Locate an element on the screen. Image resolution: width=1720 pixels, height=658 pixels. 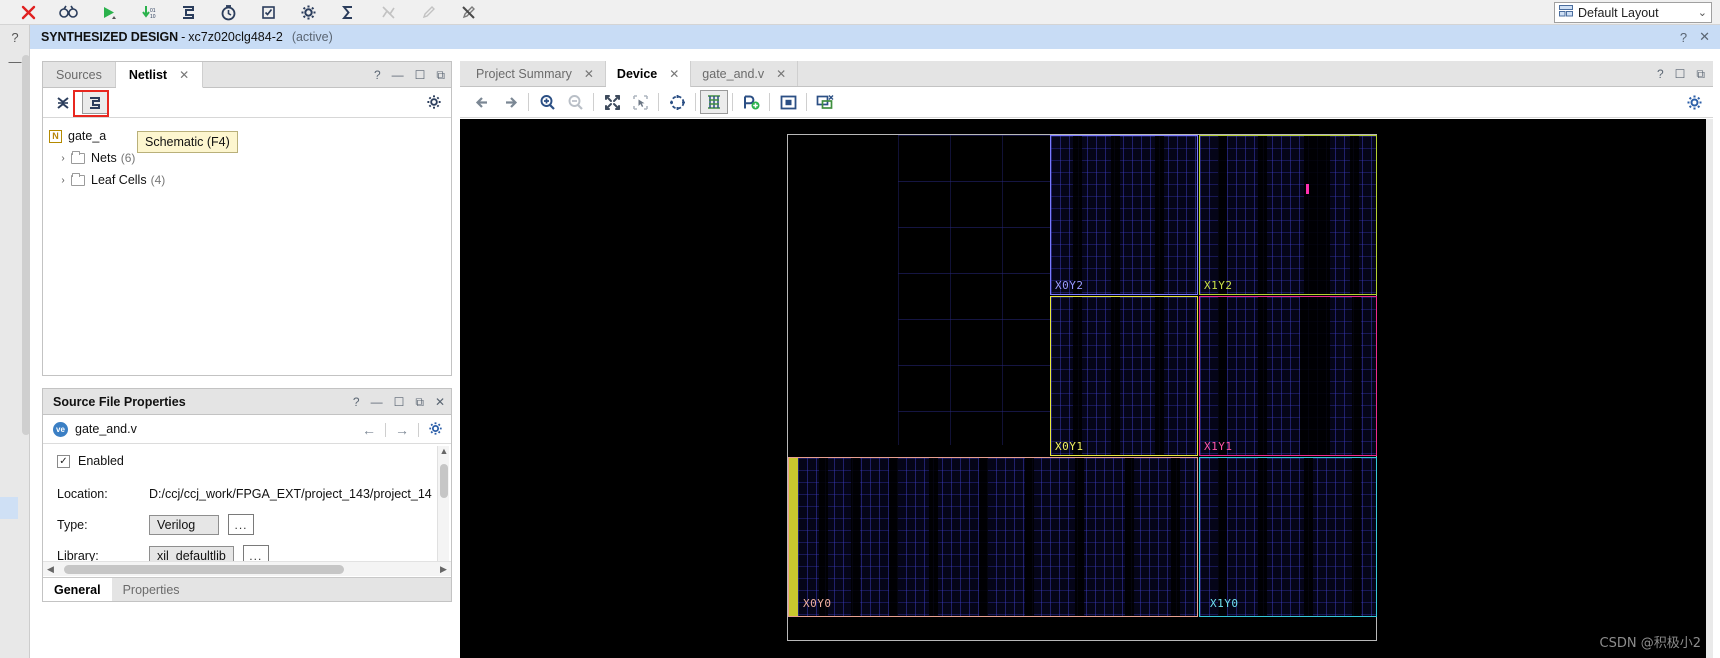
scroll-right-icon: ▶ is located at coordinates (443, 569).